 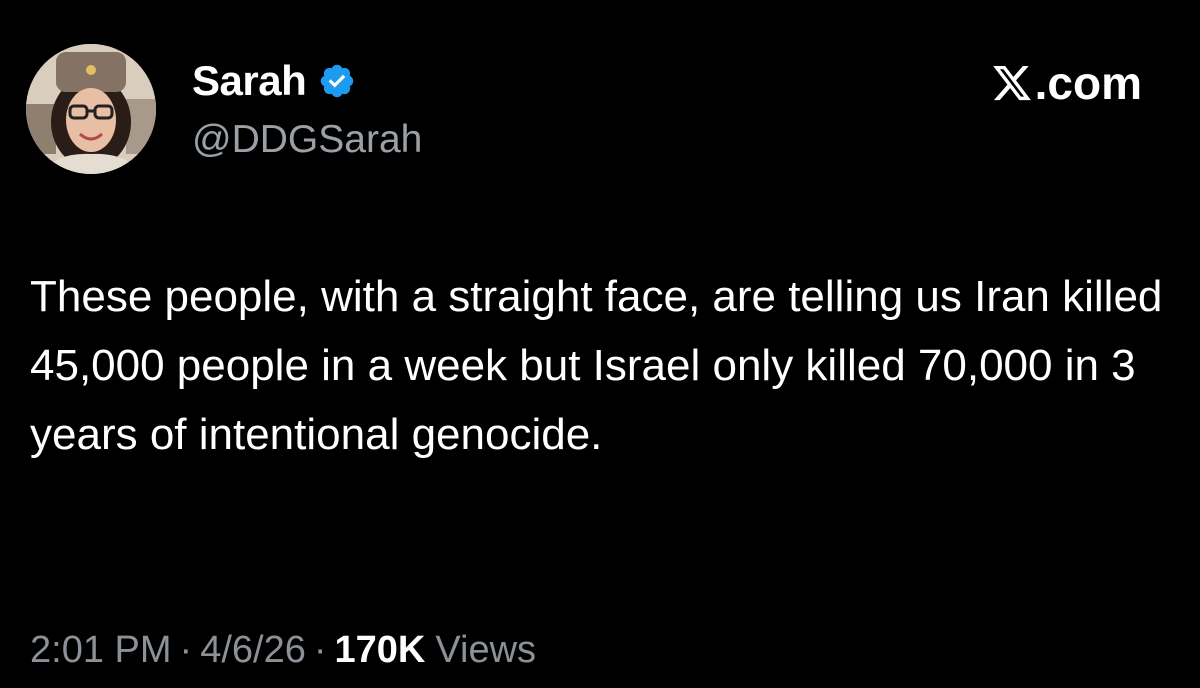 I want to click on author-display-name: Sarah, so click(x=249, y=81).